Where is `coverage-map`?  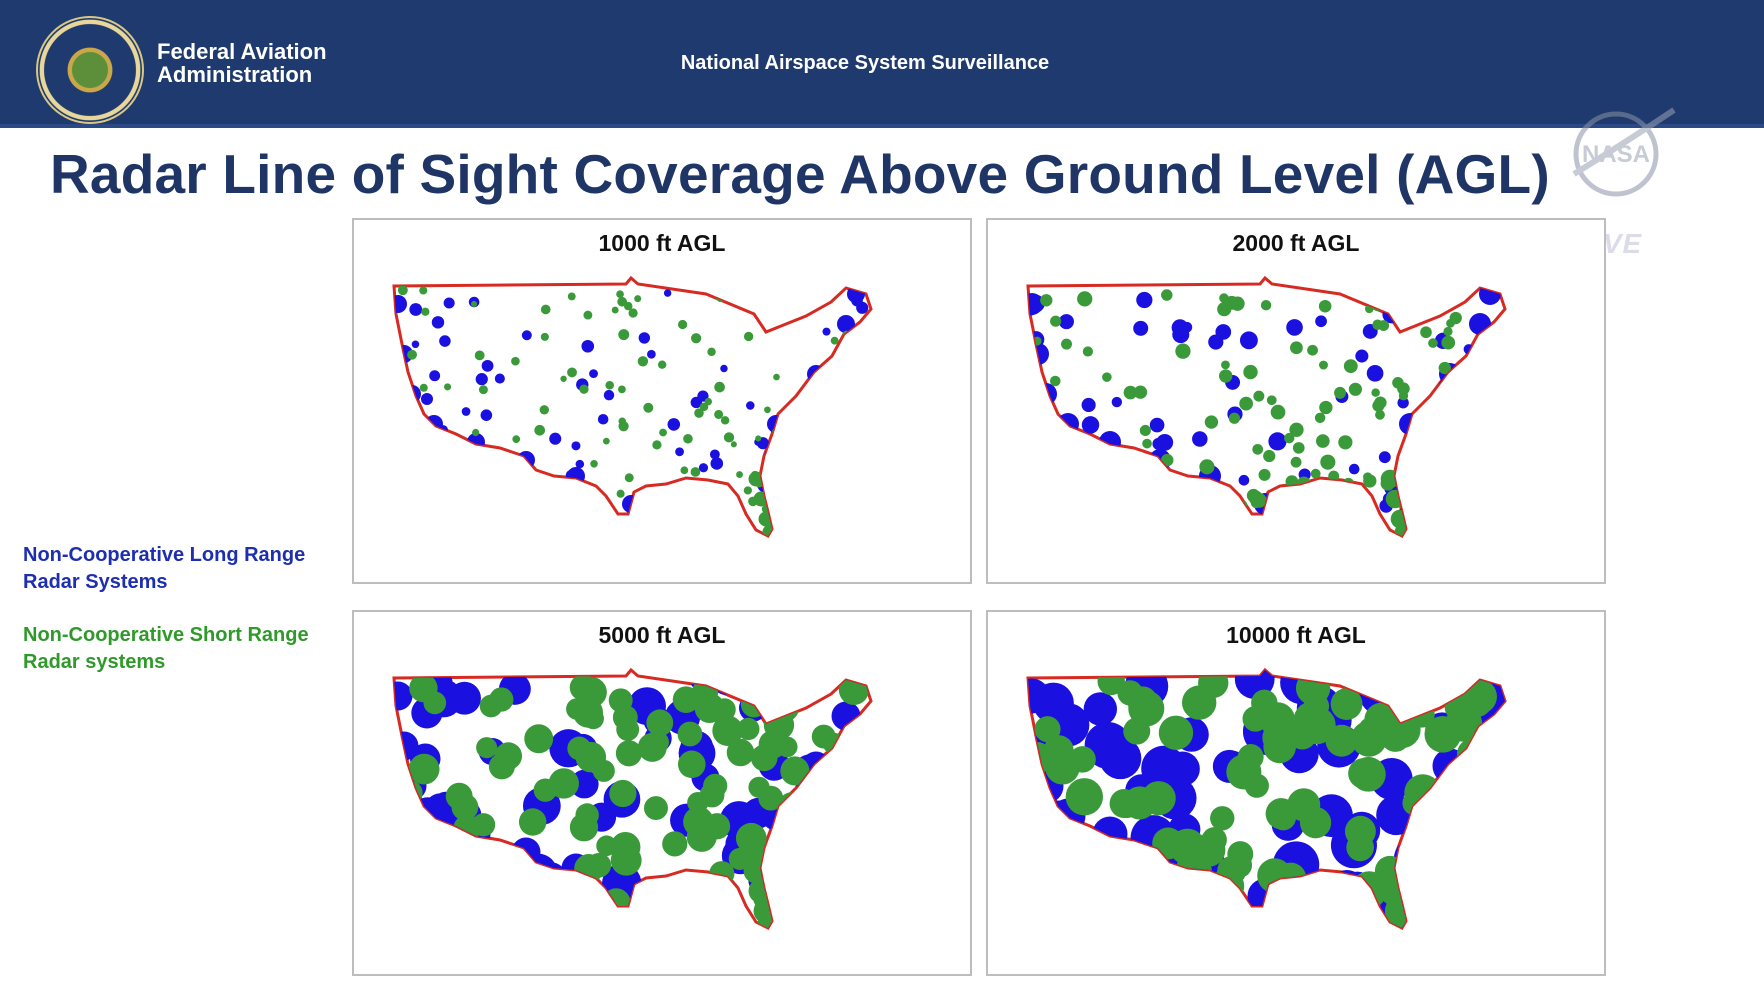 coverage-map is located at coordinates (632, 406).